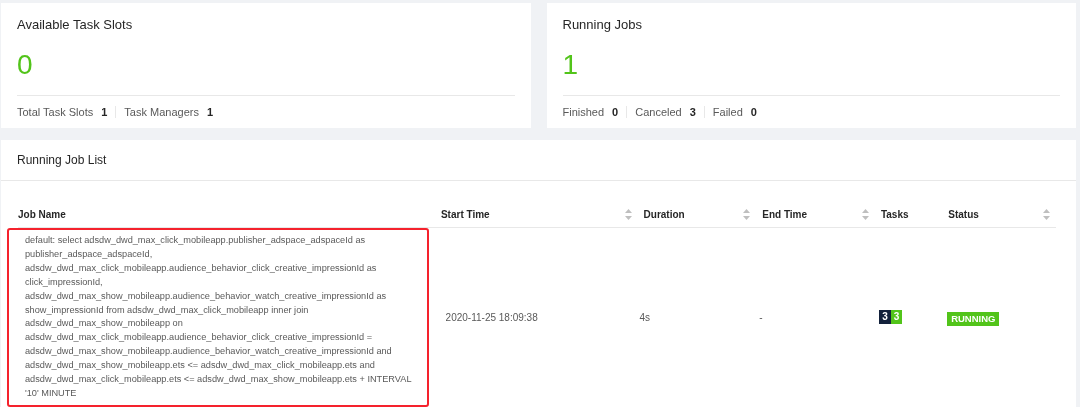 The width and height of the screenshot is (1080, 407). I want to click on column-header: Duration, so click(697, 214).